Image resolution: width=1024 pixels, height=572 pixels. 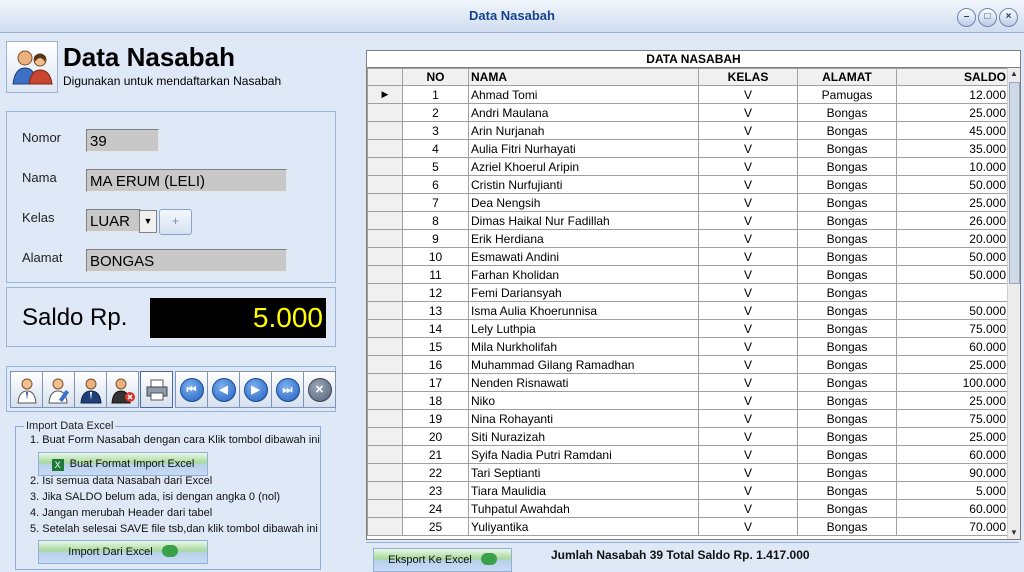 What do you see at coordinates (113, 220) in the screenshot?
I see `kelas-select: LUAR` at bounding box center [113, 220].